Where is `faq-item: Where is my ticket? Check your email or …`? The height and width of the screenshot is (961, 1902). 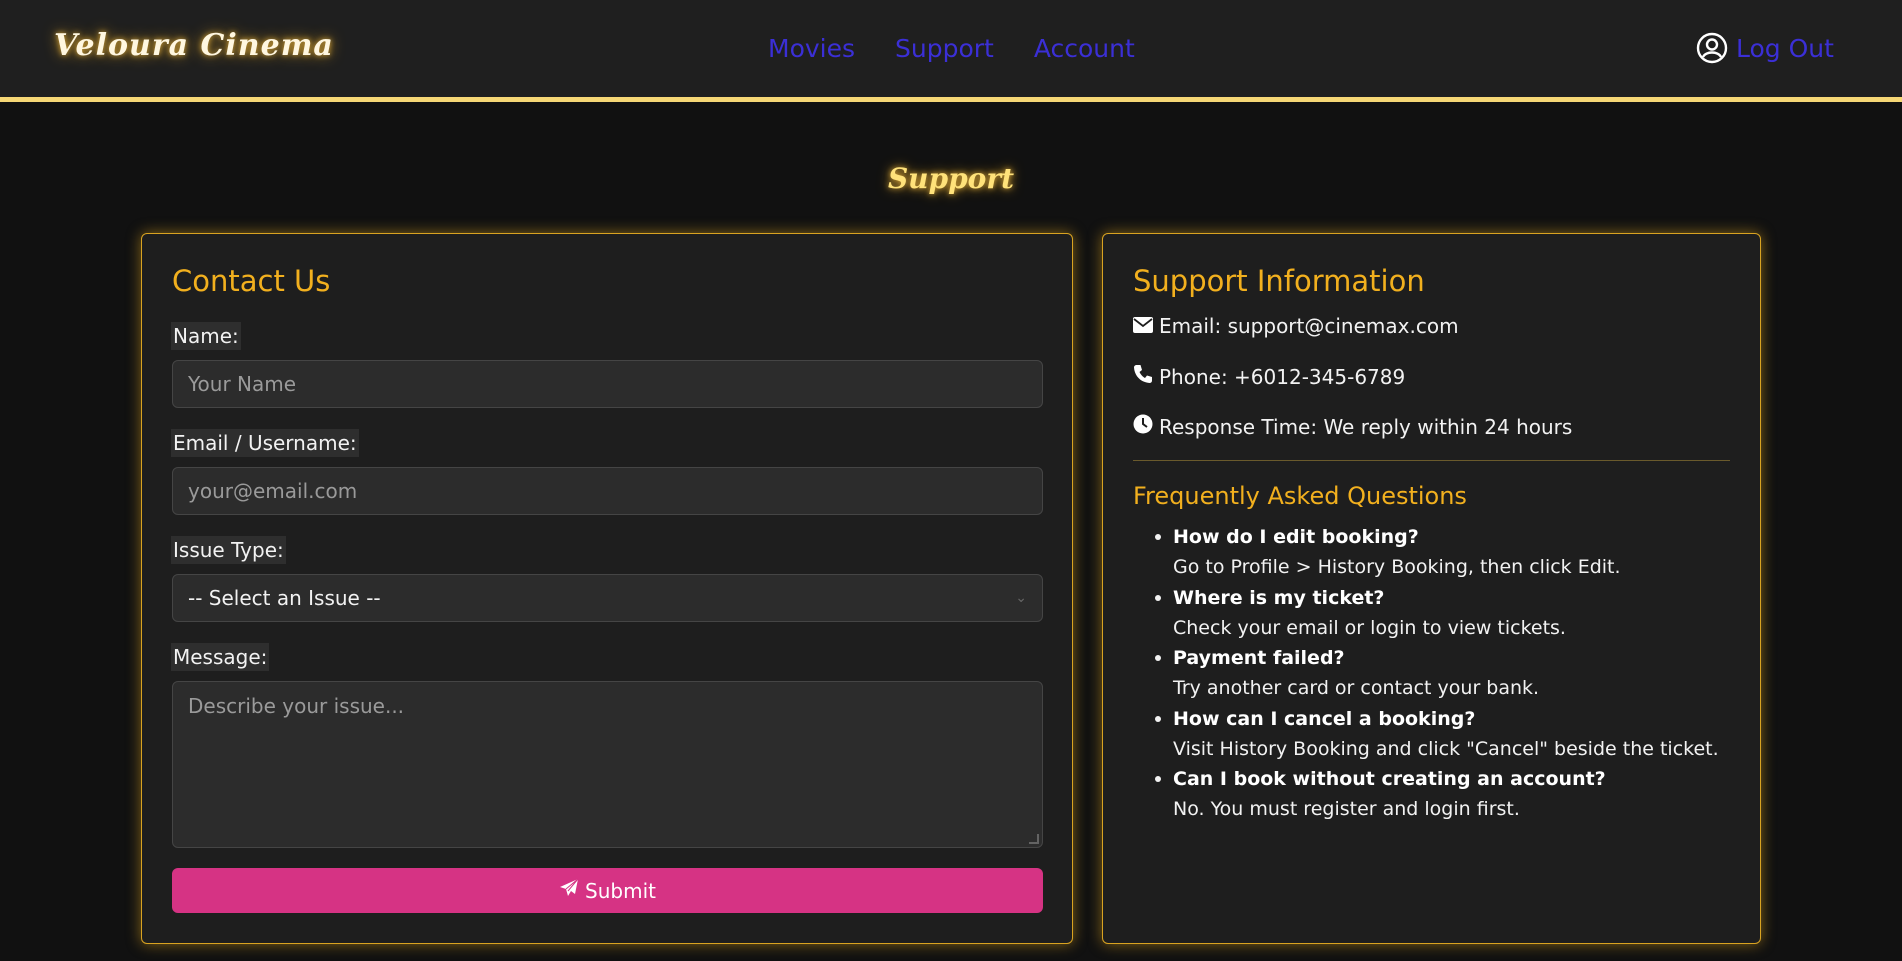
faq-item: Where is my ticket? Check your email or … is located at coordinates (1449, 613).